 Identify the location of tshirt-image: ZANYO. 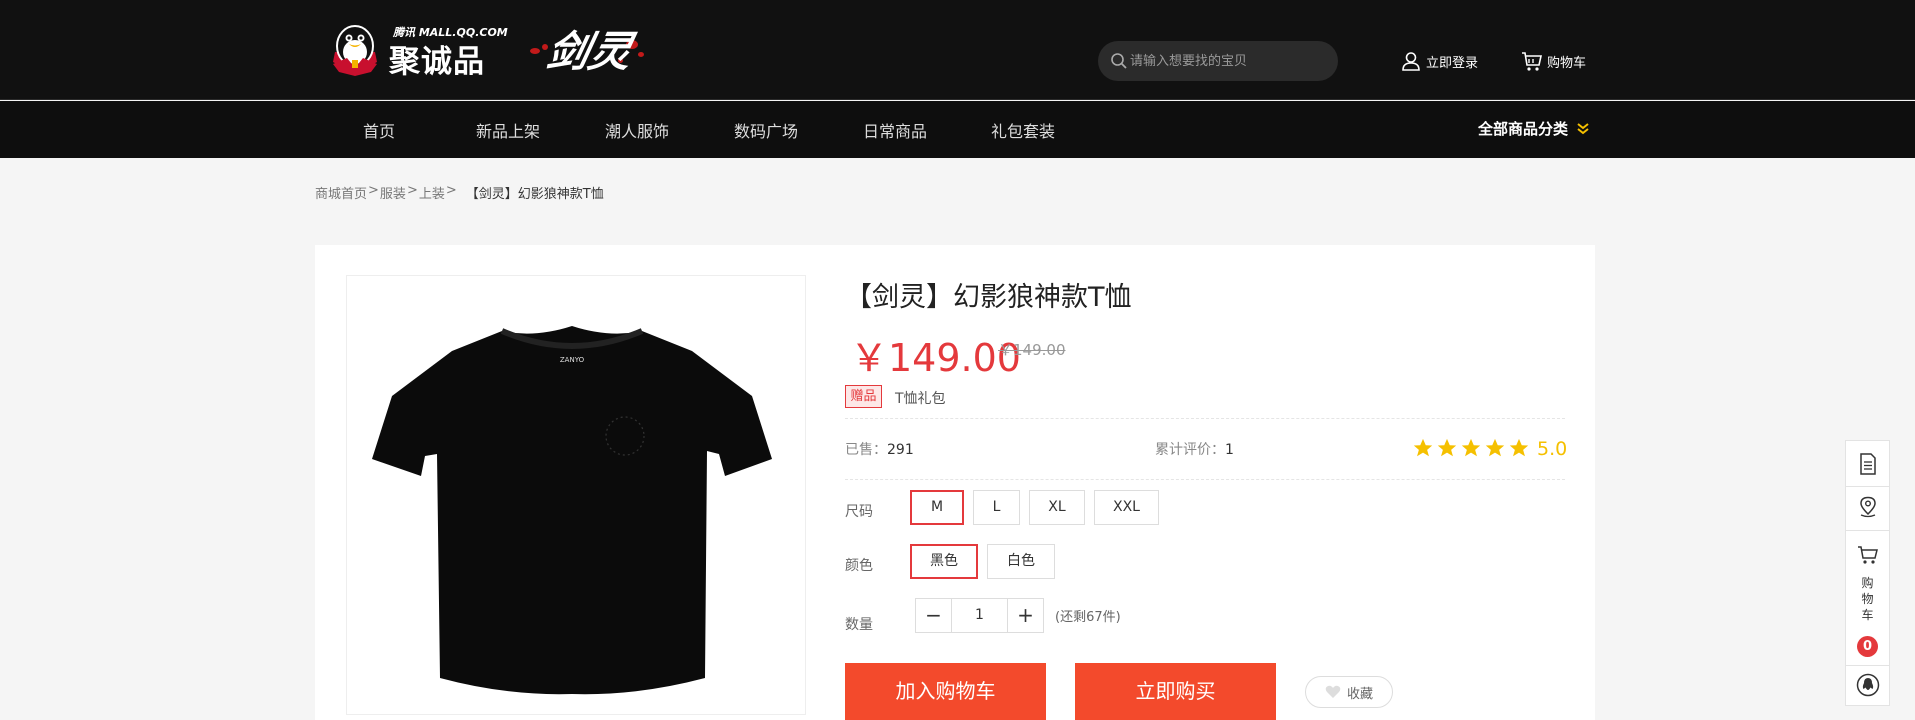
(572, 510).